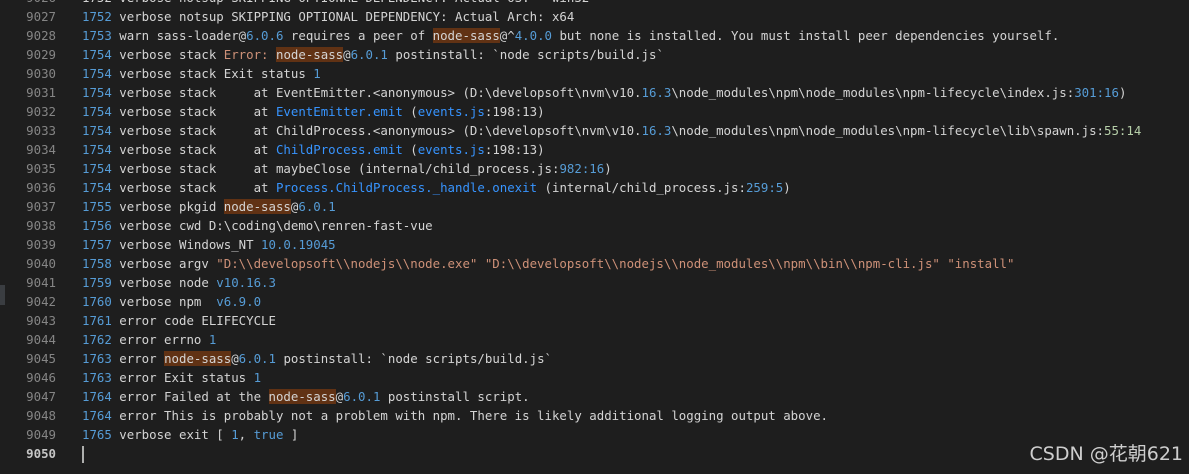  What do you see at coordinates (97, 35) in the screenshot?
I see `code-token: 1753` at bounding box center [97, 35].